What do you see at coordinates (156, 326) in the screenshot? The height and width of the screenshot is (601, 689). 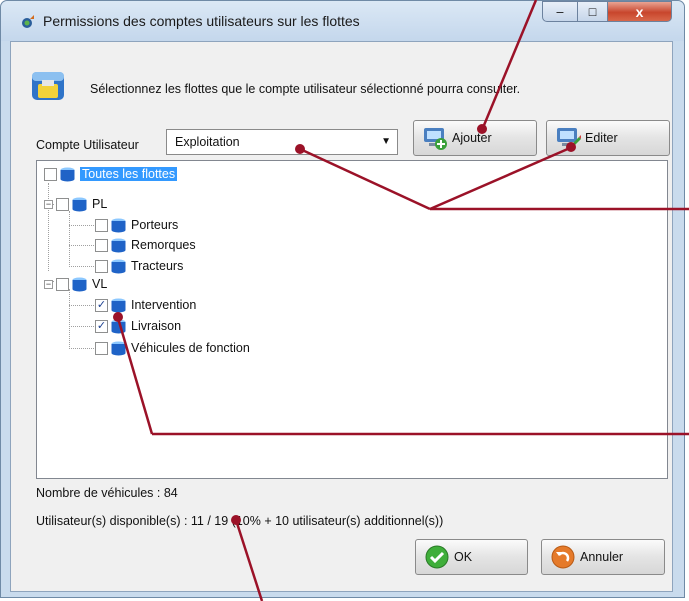 I see `tree-label-livraison: Livraison` at bounding box center [156, 326].